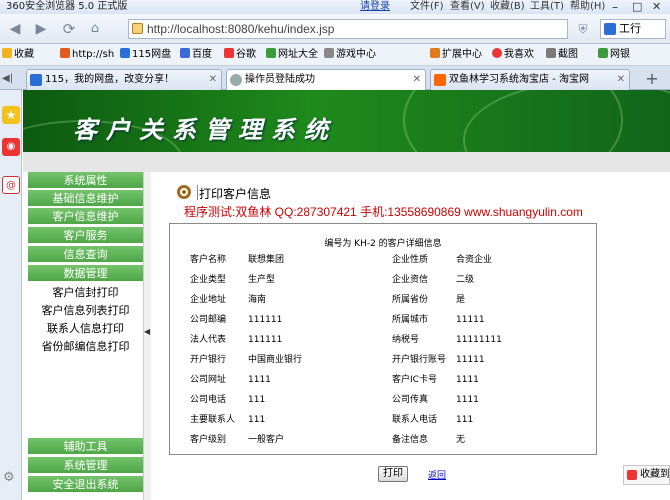 This screenshot has height=500, width=670. What do you see at coordinates (184, 192) in the screenshot?
I see `heading-icon` at bounding box center [184, 192].